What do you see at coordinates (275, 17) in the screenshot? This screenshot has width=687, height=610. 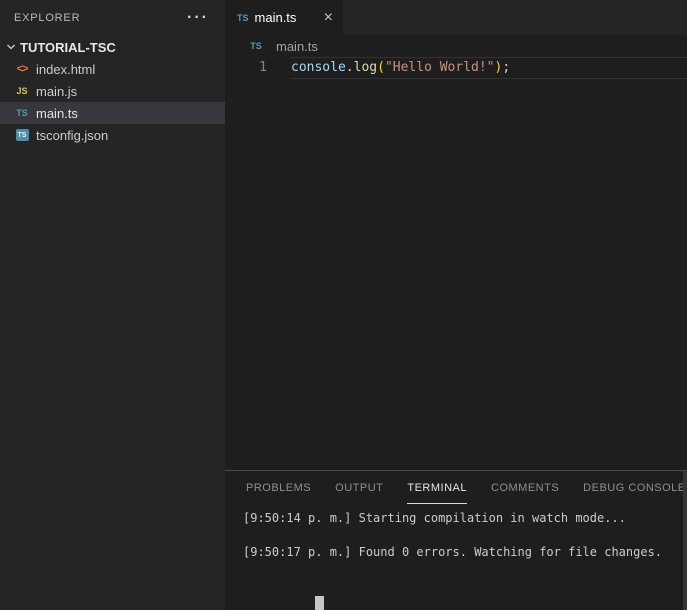 I see `tab-title: main.ts` at bounding box center [275, 17].